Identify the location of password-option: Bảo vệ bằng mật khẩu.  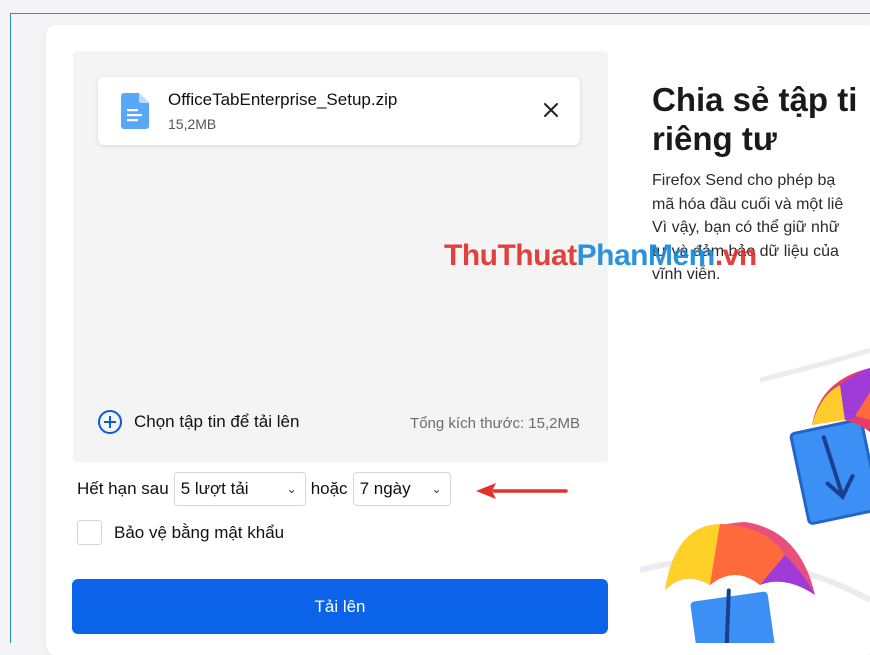
(180, 532).